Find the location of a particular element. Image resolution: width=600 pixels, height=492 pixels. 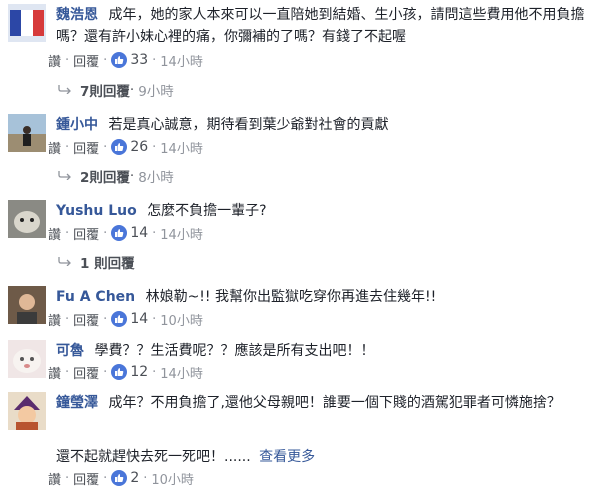

view-replies-link: 1 則回覆 is located at coordinates (96, 262).